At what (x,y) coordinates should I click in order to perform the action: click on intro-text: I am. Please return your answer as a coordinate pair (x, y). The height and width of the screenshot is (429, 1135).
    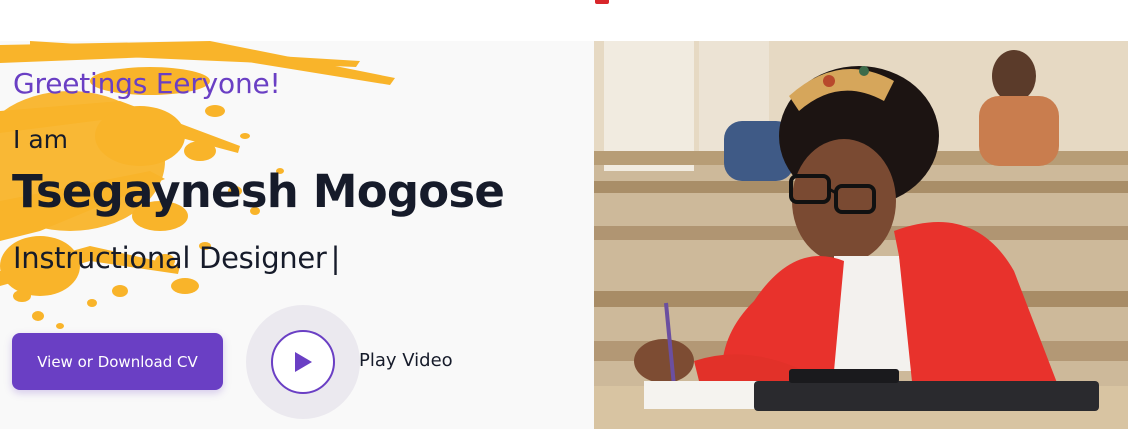
    Looking at the image, I should click on (40, 139).